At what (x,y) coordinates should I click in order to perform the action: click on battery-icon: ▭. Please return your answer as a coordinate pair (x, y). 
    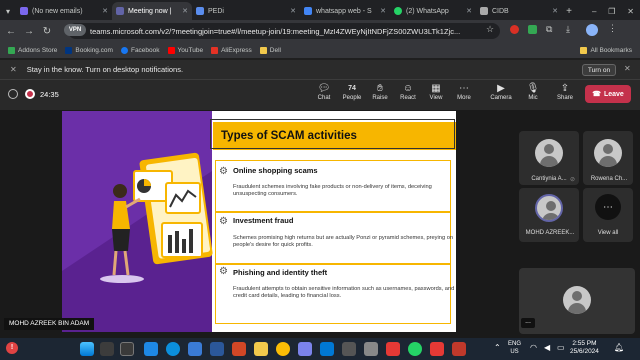
    Looking at the image, I should click on (561, 347).